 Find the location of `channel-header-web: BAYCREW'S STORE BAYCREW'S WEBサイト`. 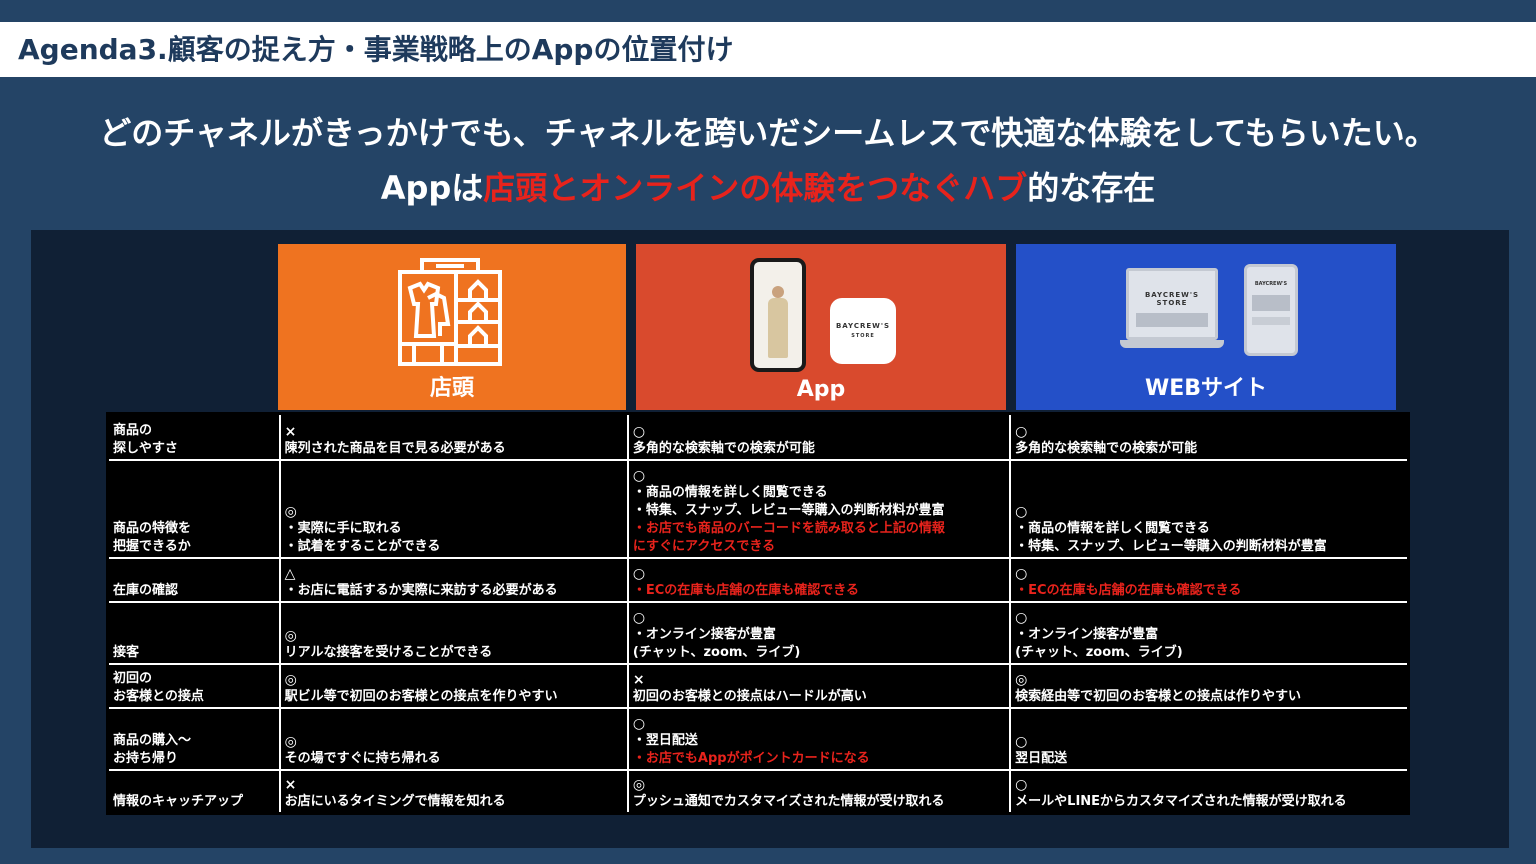

channel-header-web: BAYCREW'S STORE BAYCREW'S WEBサイト is located at coordinates (1206, 327).